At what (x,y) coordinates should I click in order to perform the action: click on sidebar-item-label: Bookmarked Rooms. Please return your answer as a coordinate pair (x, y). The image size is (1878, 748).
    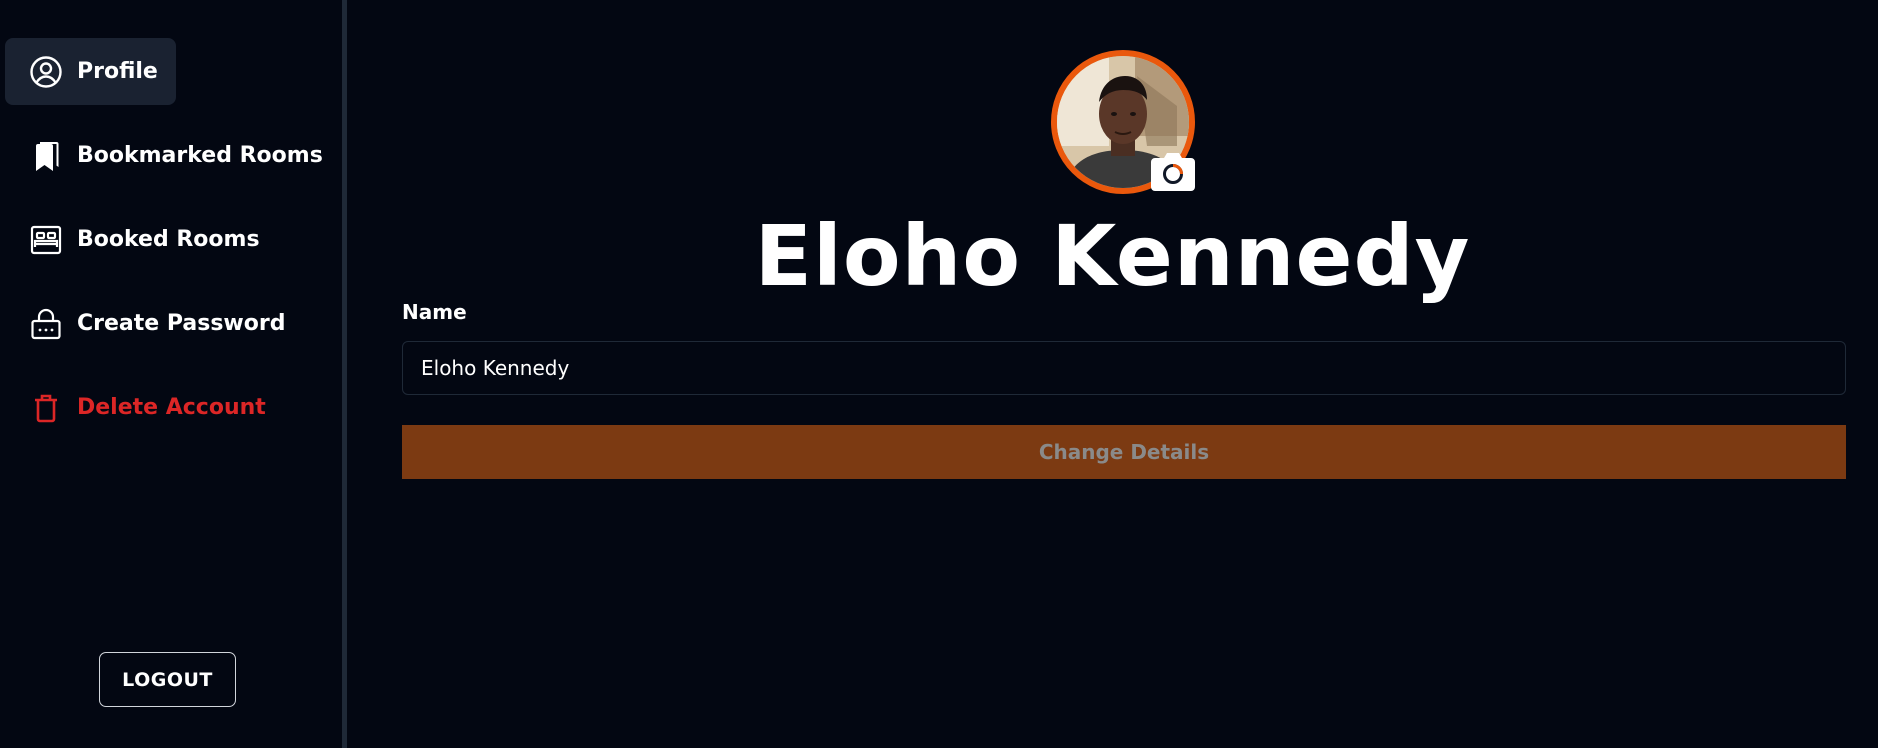
    Looking at the image, I should click on (200, 155).